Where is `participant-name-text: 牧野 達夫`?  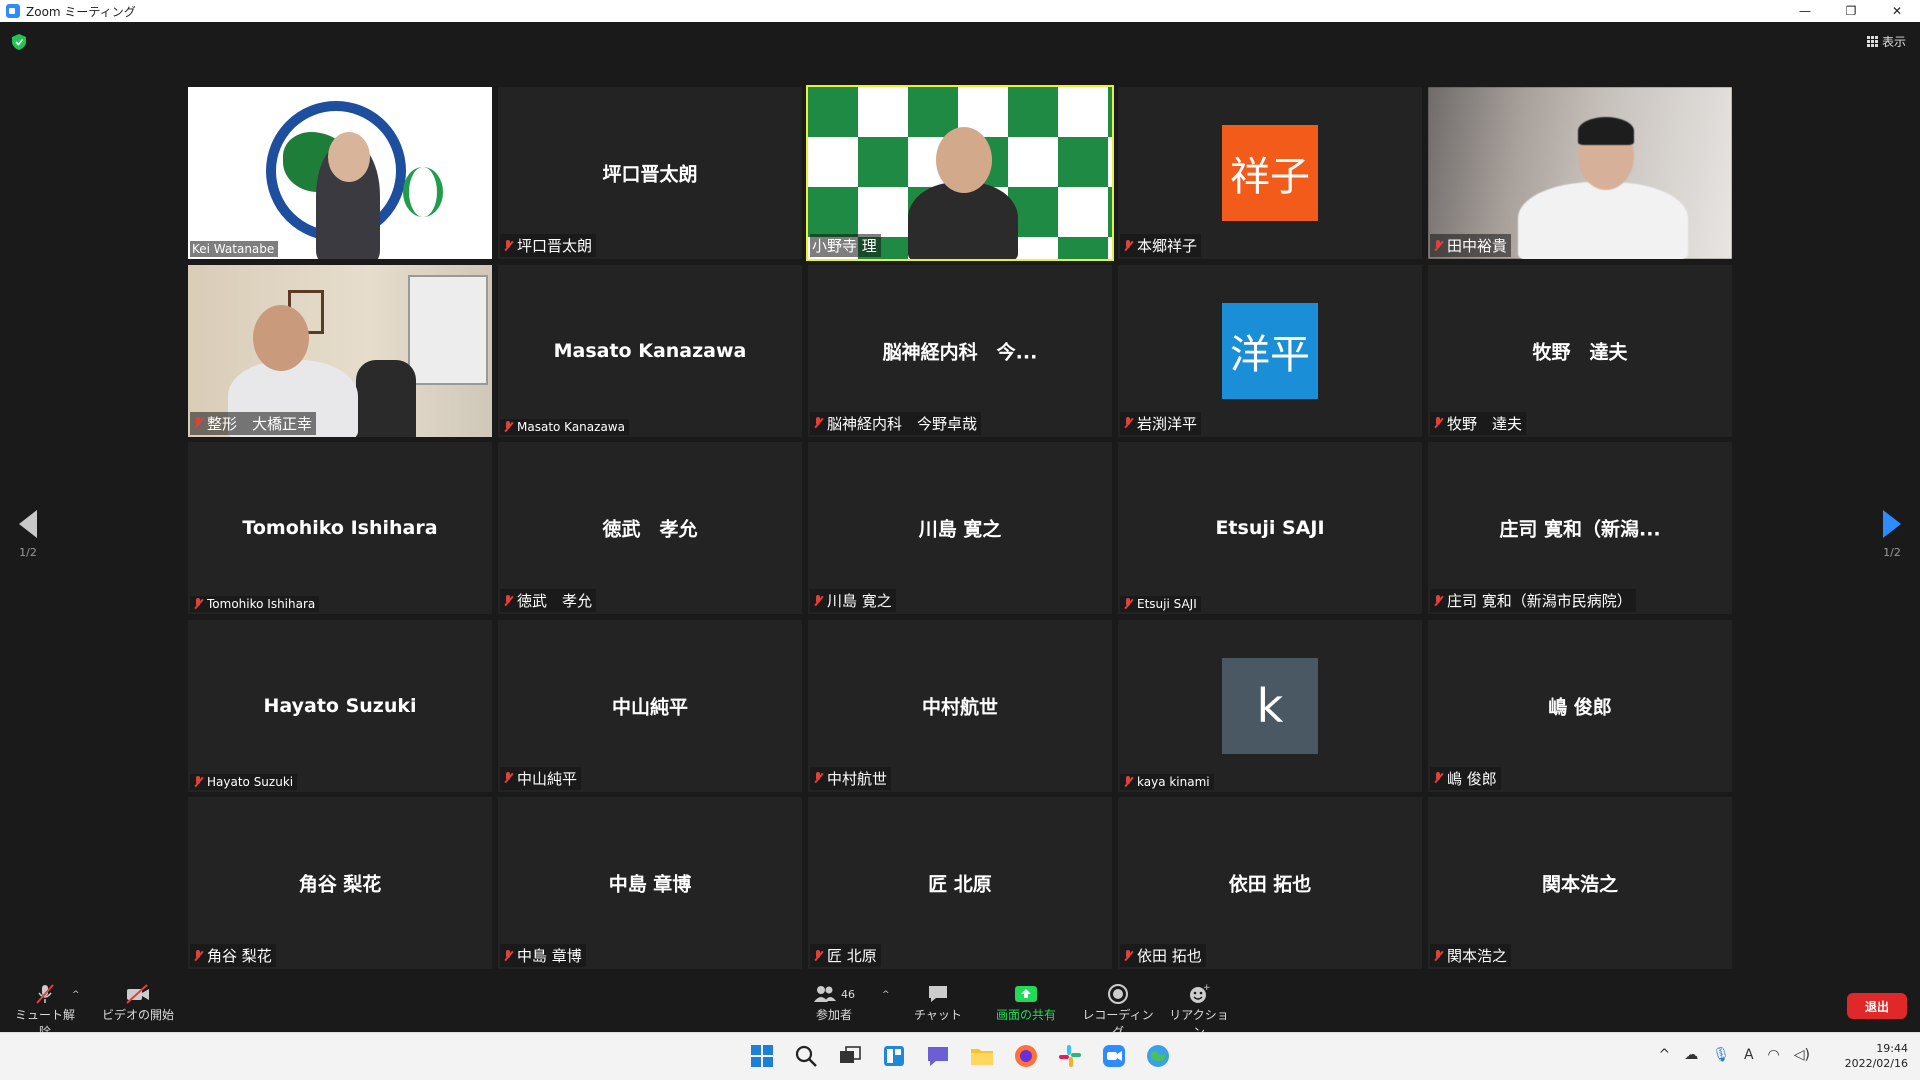
participant-name-text: 牧野 達夫 is located at coordinates (1485, 423).